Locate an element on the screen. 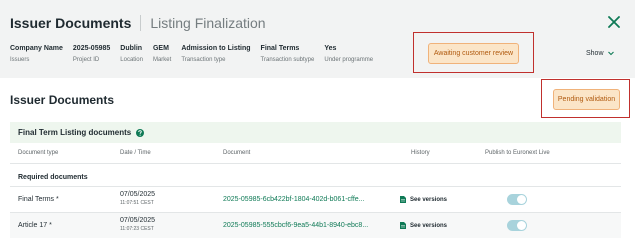 The height and width of the screenshot is (252, 635). meta-location: Dublin Location is located at coordinates (131, 54).